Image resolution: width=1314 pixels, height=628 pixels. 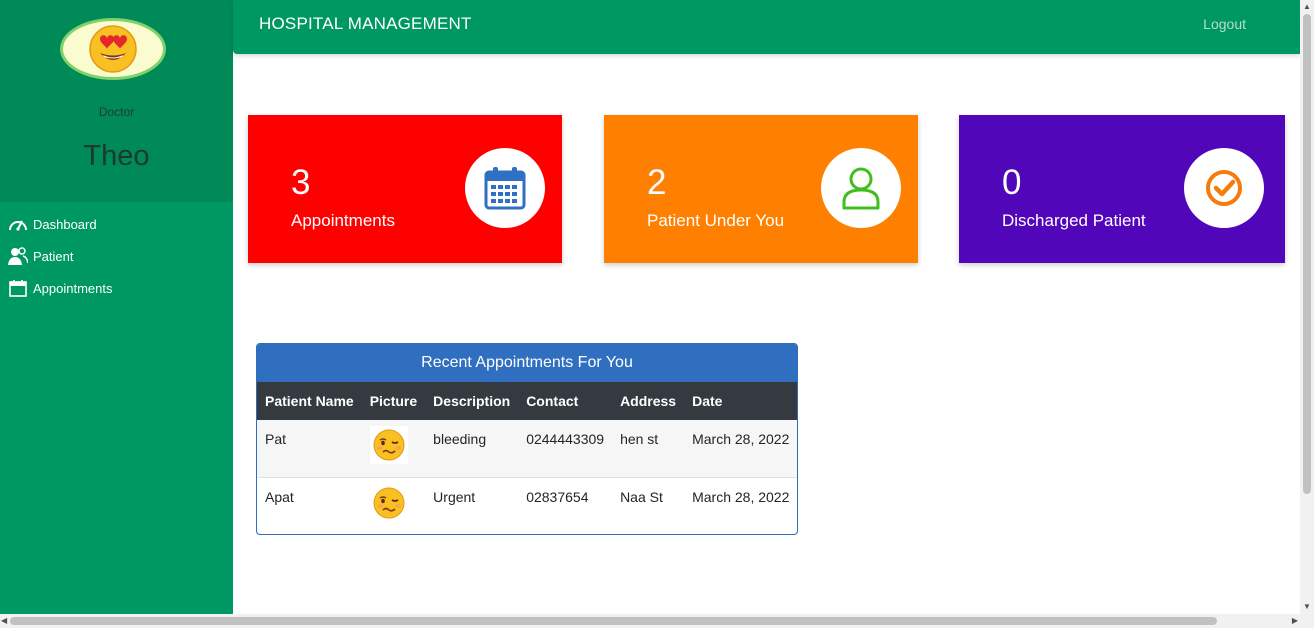 What do you see at coordinates (1224, 188) in the screenshot?
I see `check-circle-icon` at bounding box center [1224, 188].